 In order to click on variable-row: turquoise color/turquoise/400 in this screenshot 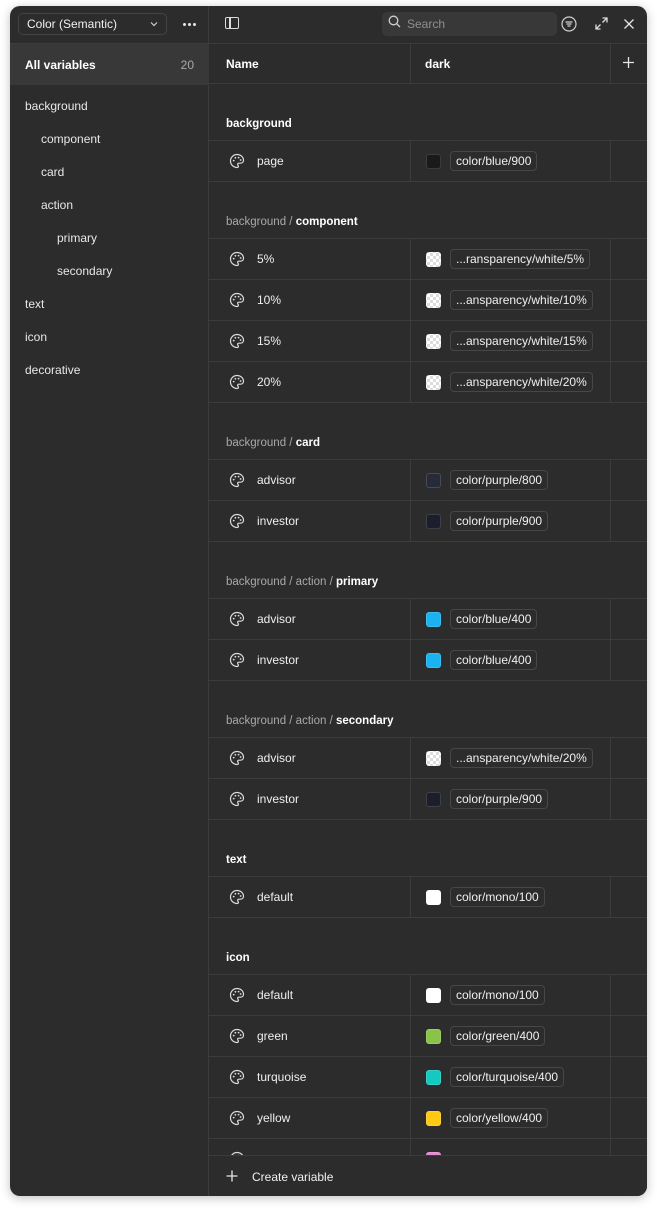, I will do `click(428, 1077)`.